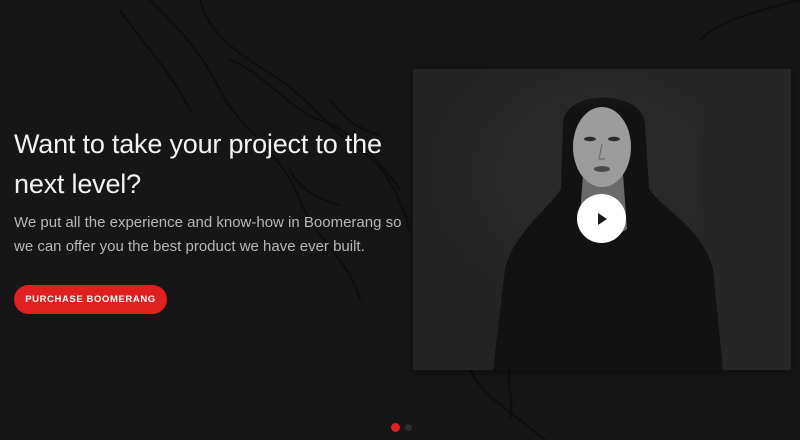  Describe the element at coordinates (408, 427) in the screenshot. I see `slider-dot` at that location.